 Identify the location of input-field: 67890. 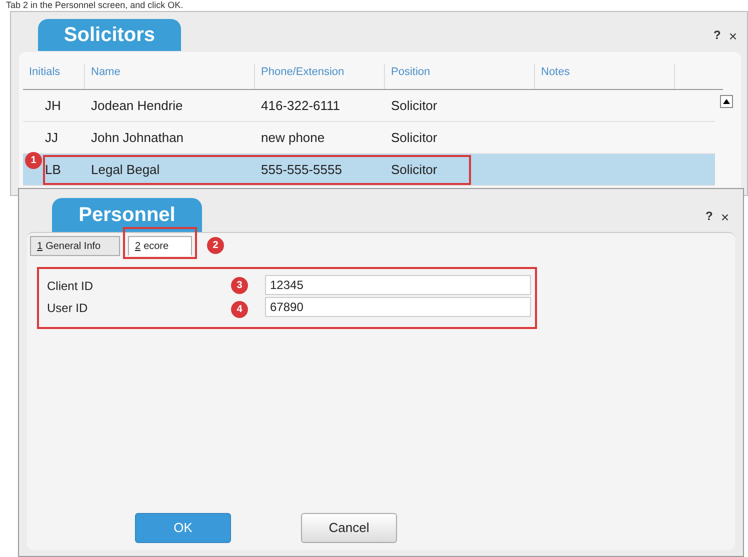
(398, 307).